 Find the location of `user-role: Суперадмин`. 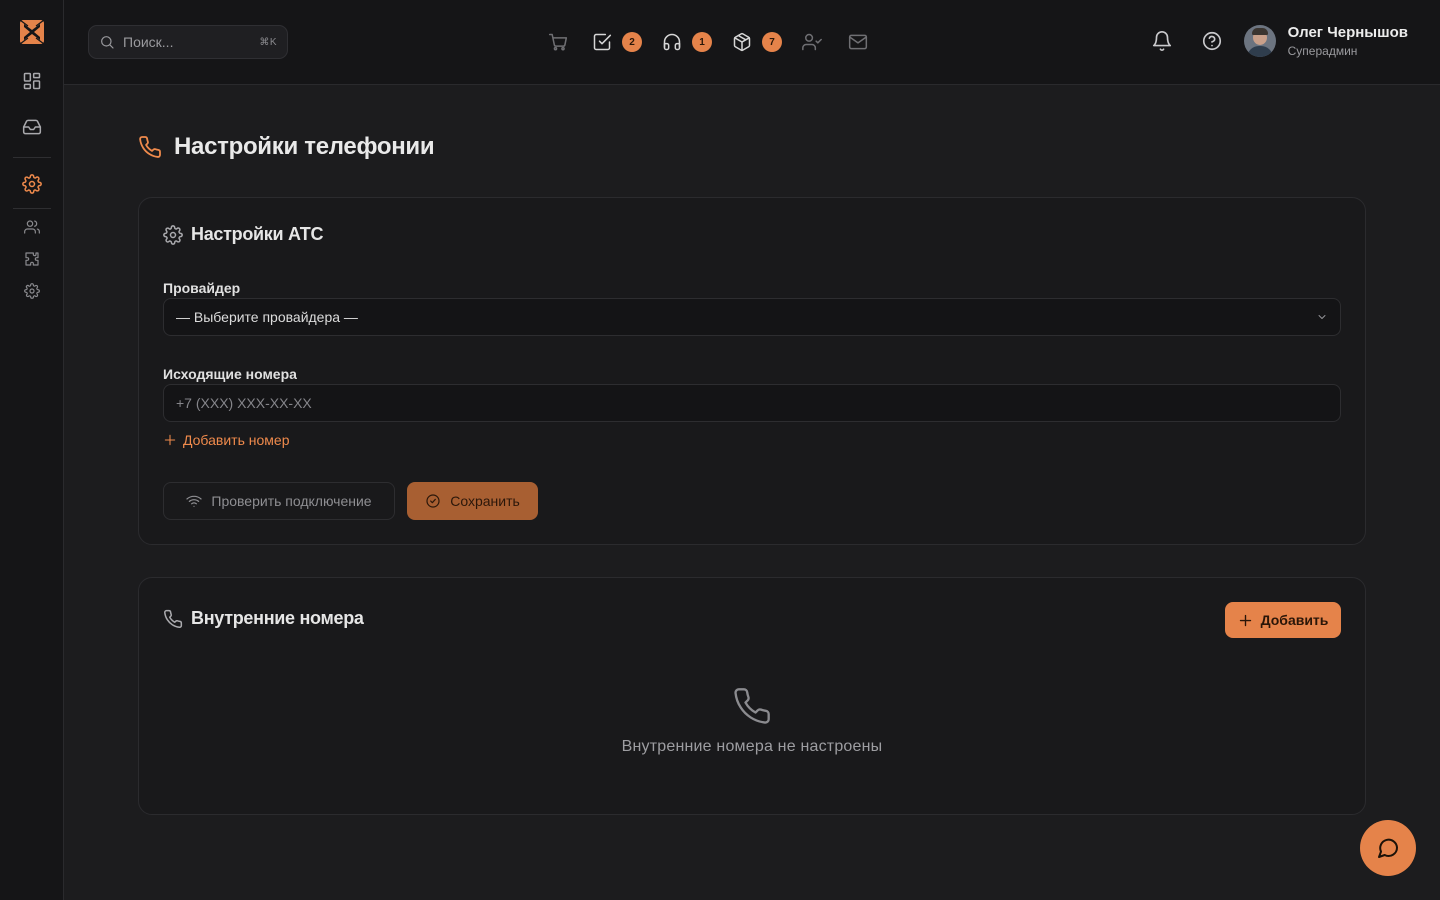

user-role: Суперадмин is located at coordinates (1322, 51).